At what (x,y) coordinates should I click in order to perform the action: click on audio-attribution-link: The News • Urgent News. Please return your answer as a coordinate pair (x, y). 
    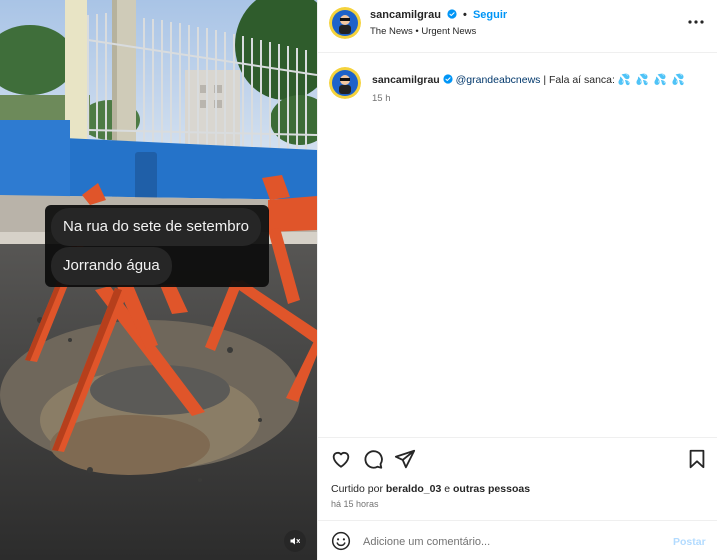
    Looking at the image, I should click on (423, 31).